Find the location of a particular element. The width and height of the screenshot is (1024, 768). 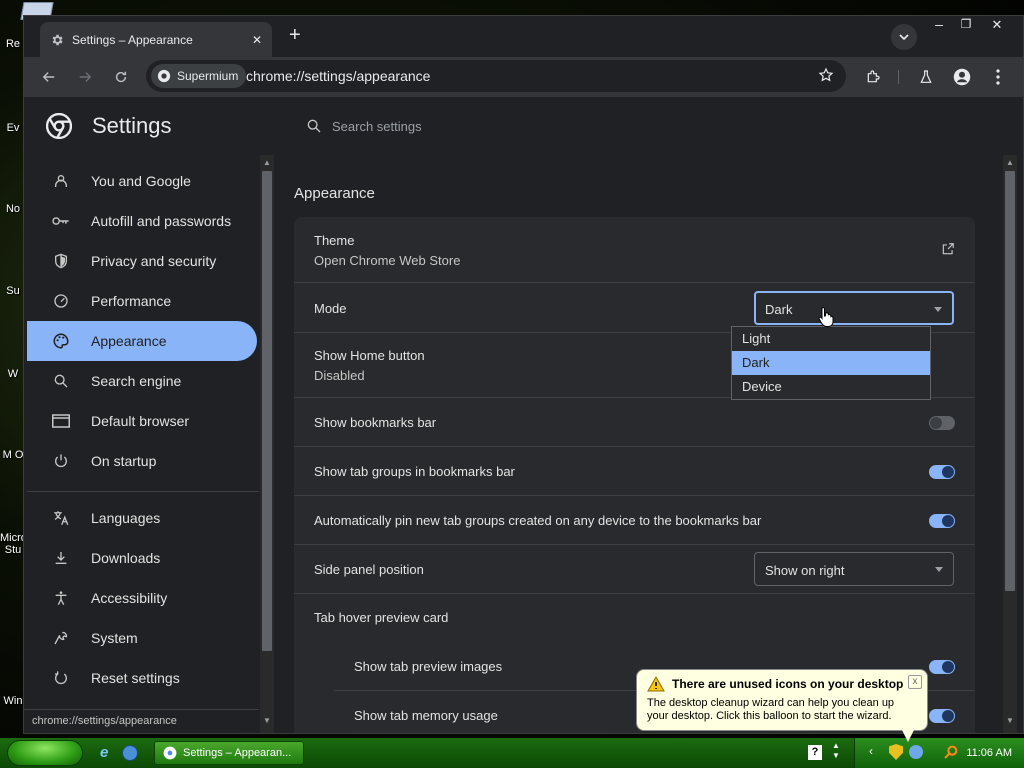

tray-scroll-icon: ▲ ▼ is located at coordinates (836, 751).